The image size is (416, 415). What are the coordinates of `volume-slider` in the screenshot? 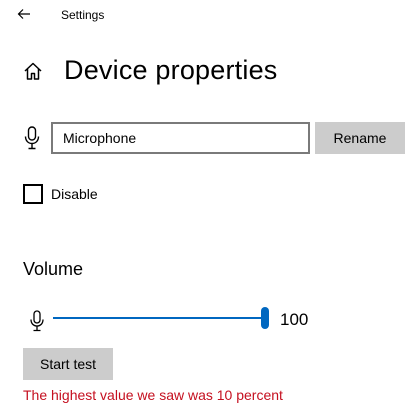 It's located at (161, 319).